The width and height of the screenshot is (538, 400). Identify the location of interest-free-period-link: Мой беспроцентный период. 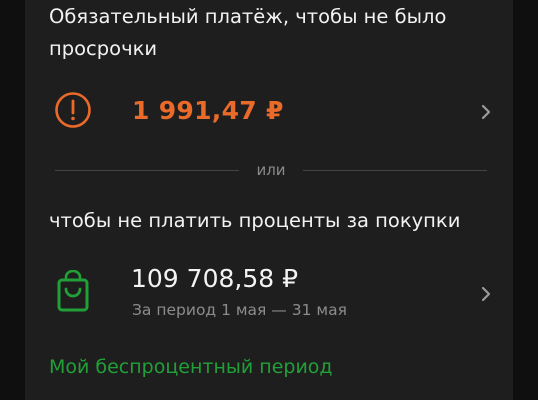
(191, 367).